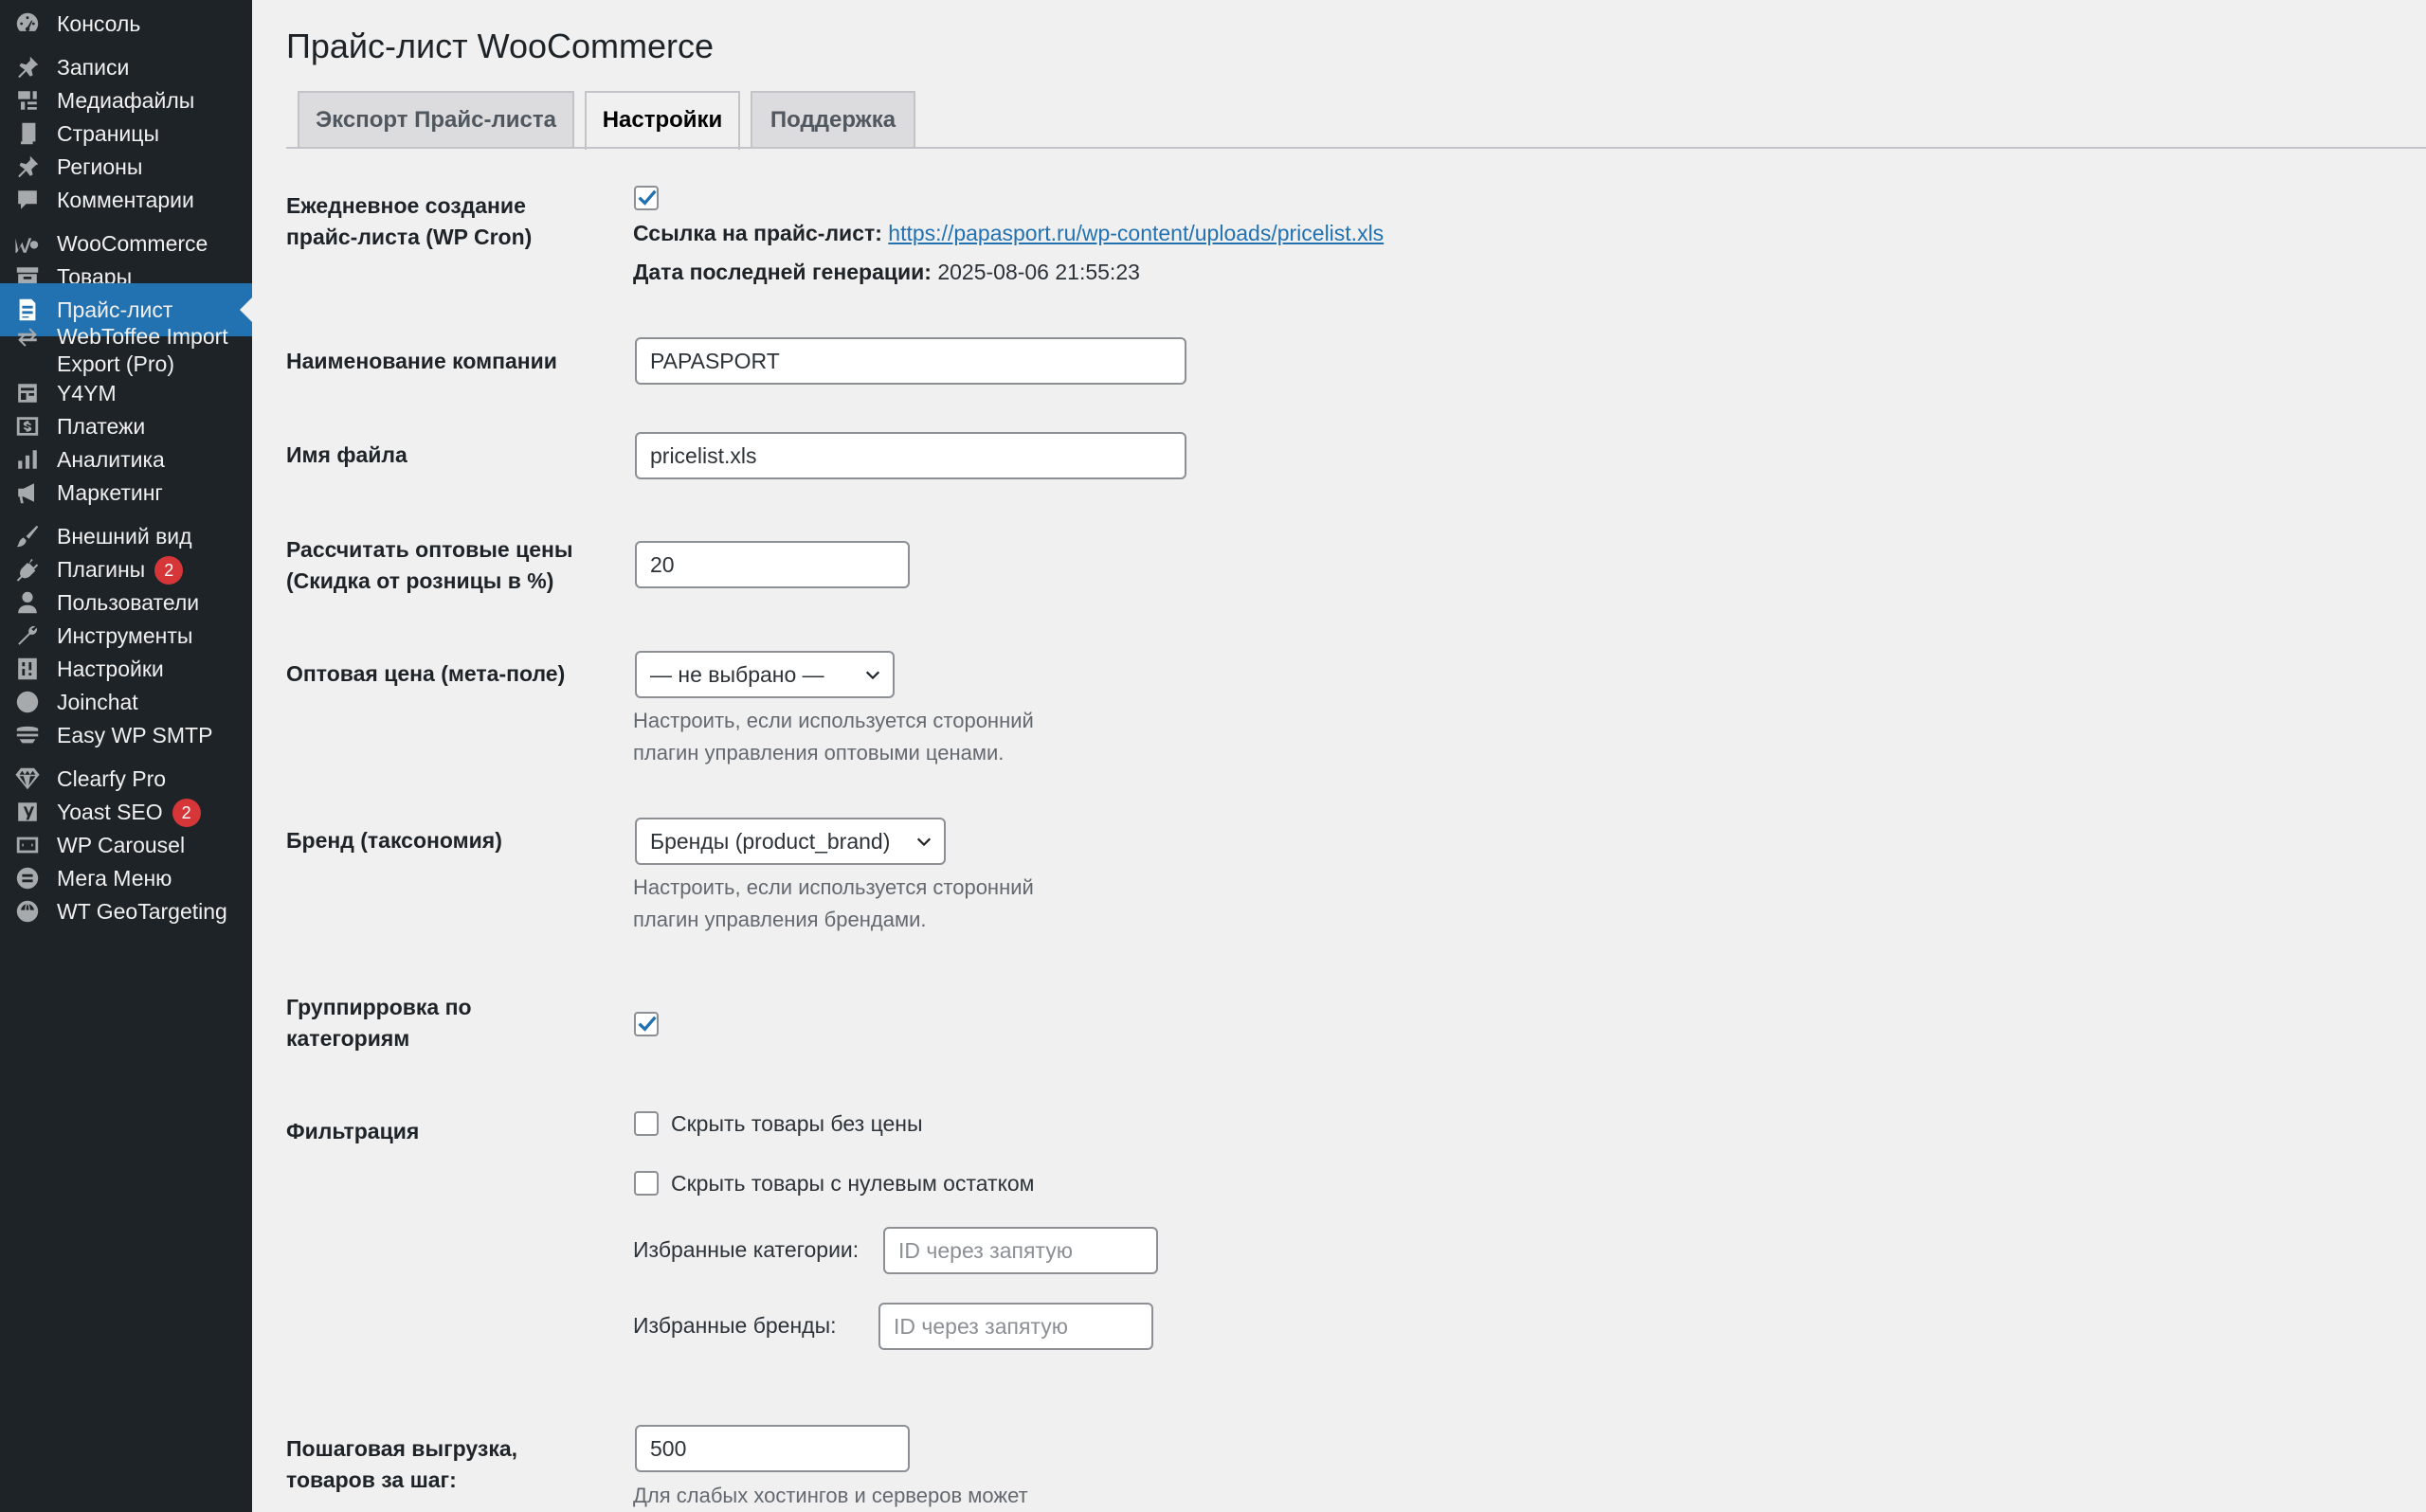 This screenshot has width=2426, height=1512. What do you see at coordinates (110, 492) in the screenshot?
I see `sidebar-item-label: Маркетинг` at bounding box center [110, 492].